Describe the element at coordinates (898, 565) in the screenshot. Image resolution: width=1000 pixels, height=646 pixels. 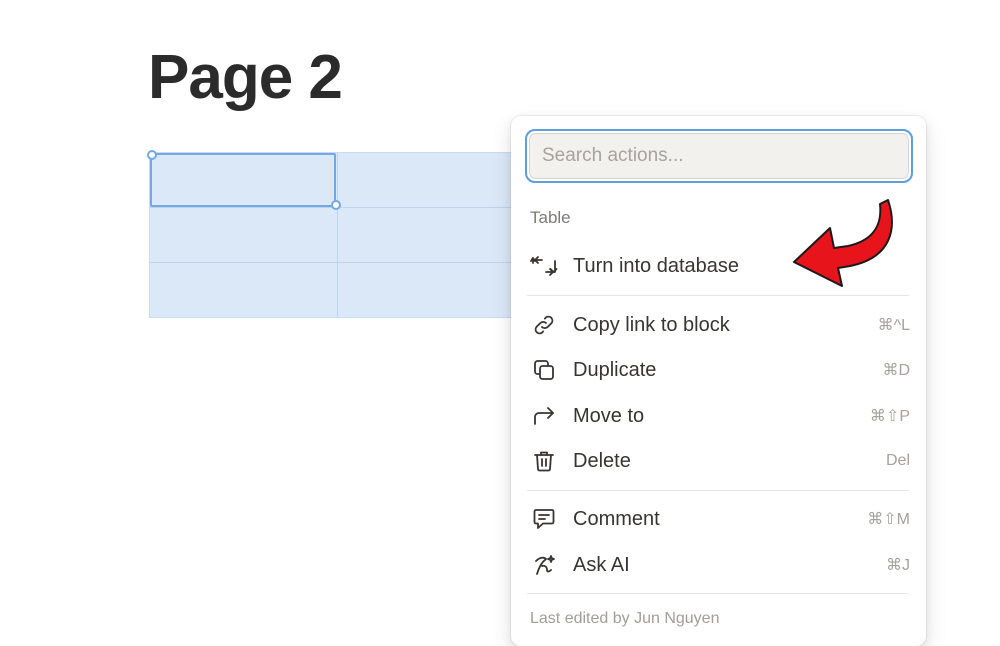
I see `menu-item-shortcut: ⌘J` at that location.